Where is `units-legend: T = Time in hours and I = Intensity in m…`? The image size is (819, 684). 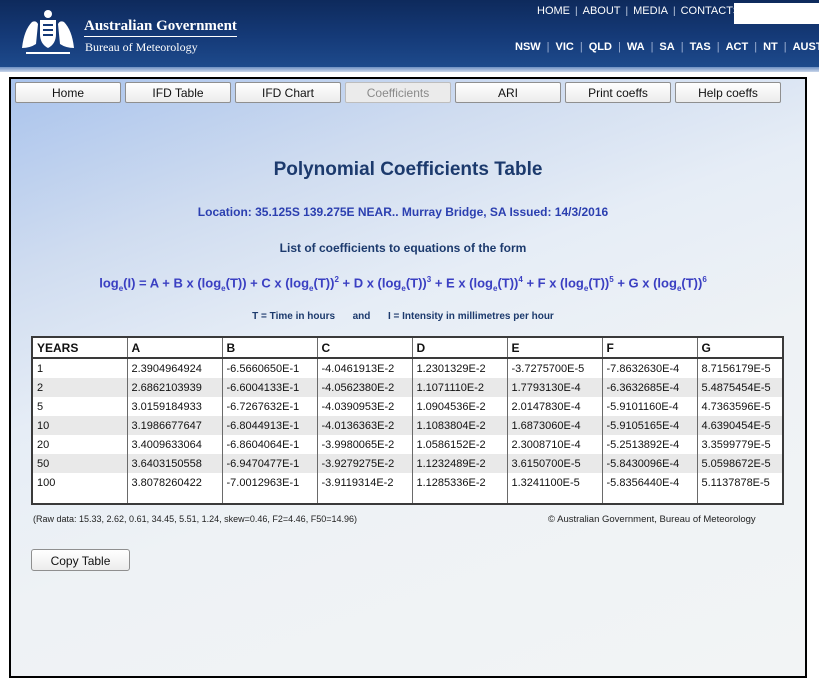
units-legend: T = Time in hours and I = Intensity in m… is located at coordinates (403, 316).